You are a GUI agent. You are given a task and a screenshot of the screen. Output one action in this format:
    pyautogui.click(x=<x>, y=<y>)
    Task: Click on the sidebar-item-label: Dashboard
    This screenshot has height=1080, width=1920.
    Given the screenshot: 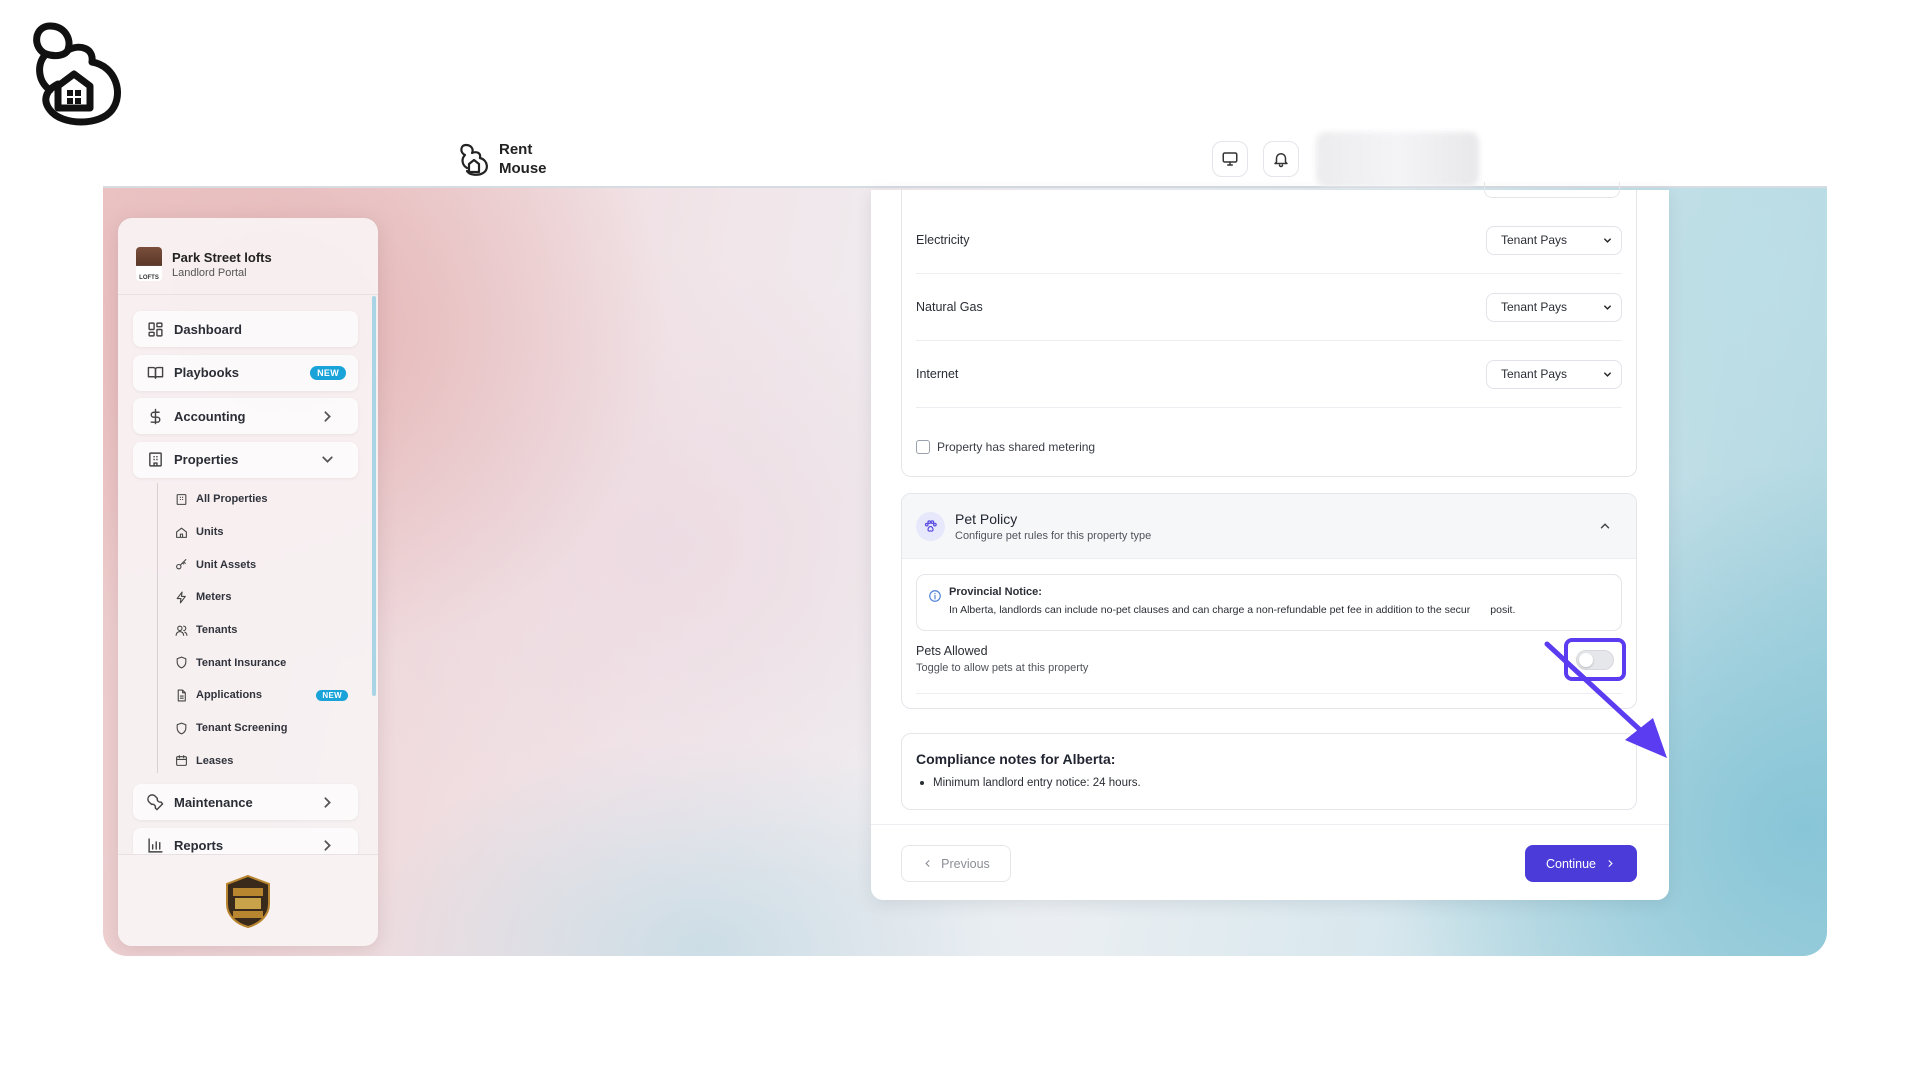 What is the action you would take?
    pyautogui.click(x=208, y=329)
    